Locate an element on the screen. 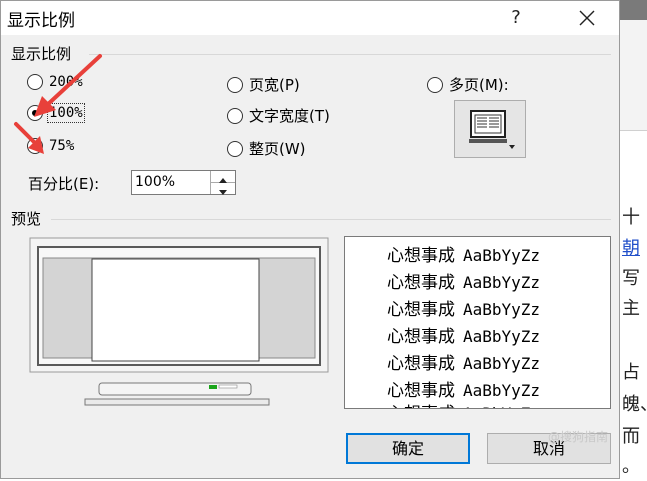 Image resolution: width=647 pixels, height=481 pixels. radio-many-pages: 多页(M): is located at coordinates (468, 84).